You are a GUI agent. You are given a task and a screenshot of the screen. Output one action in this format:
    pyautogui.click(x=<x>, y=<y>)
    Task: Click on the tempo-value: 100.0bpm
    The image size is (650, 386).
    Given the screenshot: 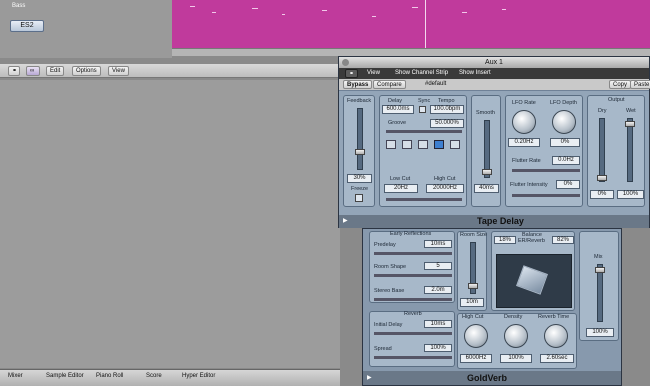 What is the action you would take?
    pyautogui.click(x=447, y=109)
    